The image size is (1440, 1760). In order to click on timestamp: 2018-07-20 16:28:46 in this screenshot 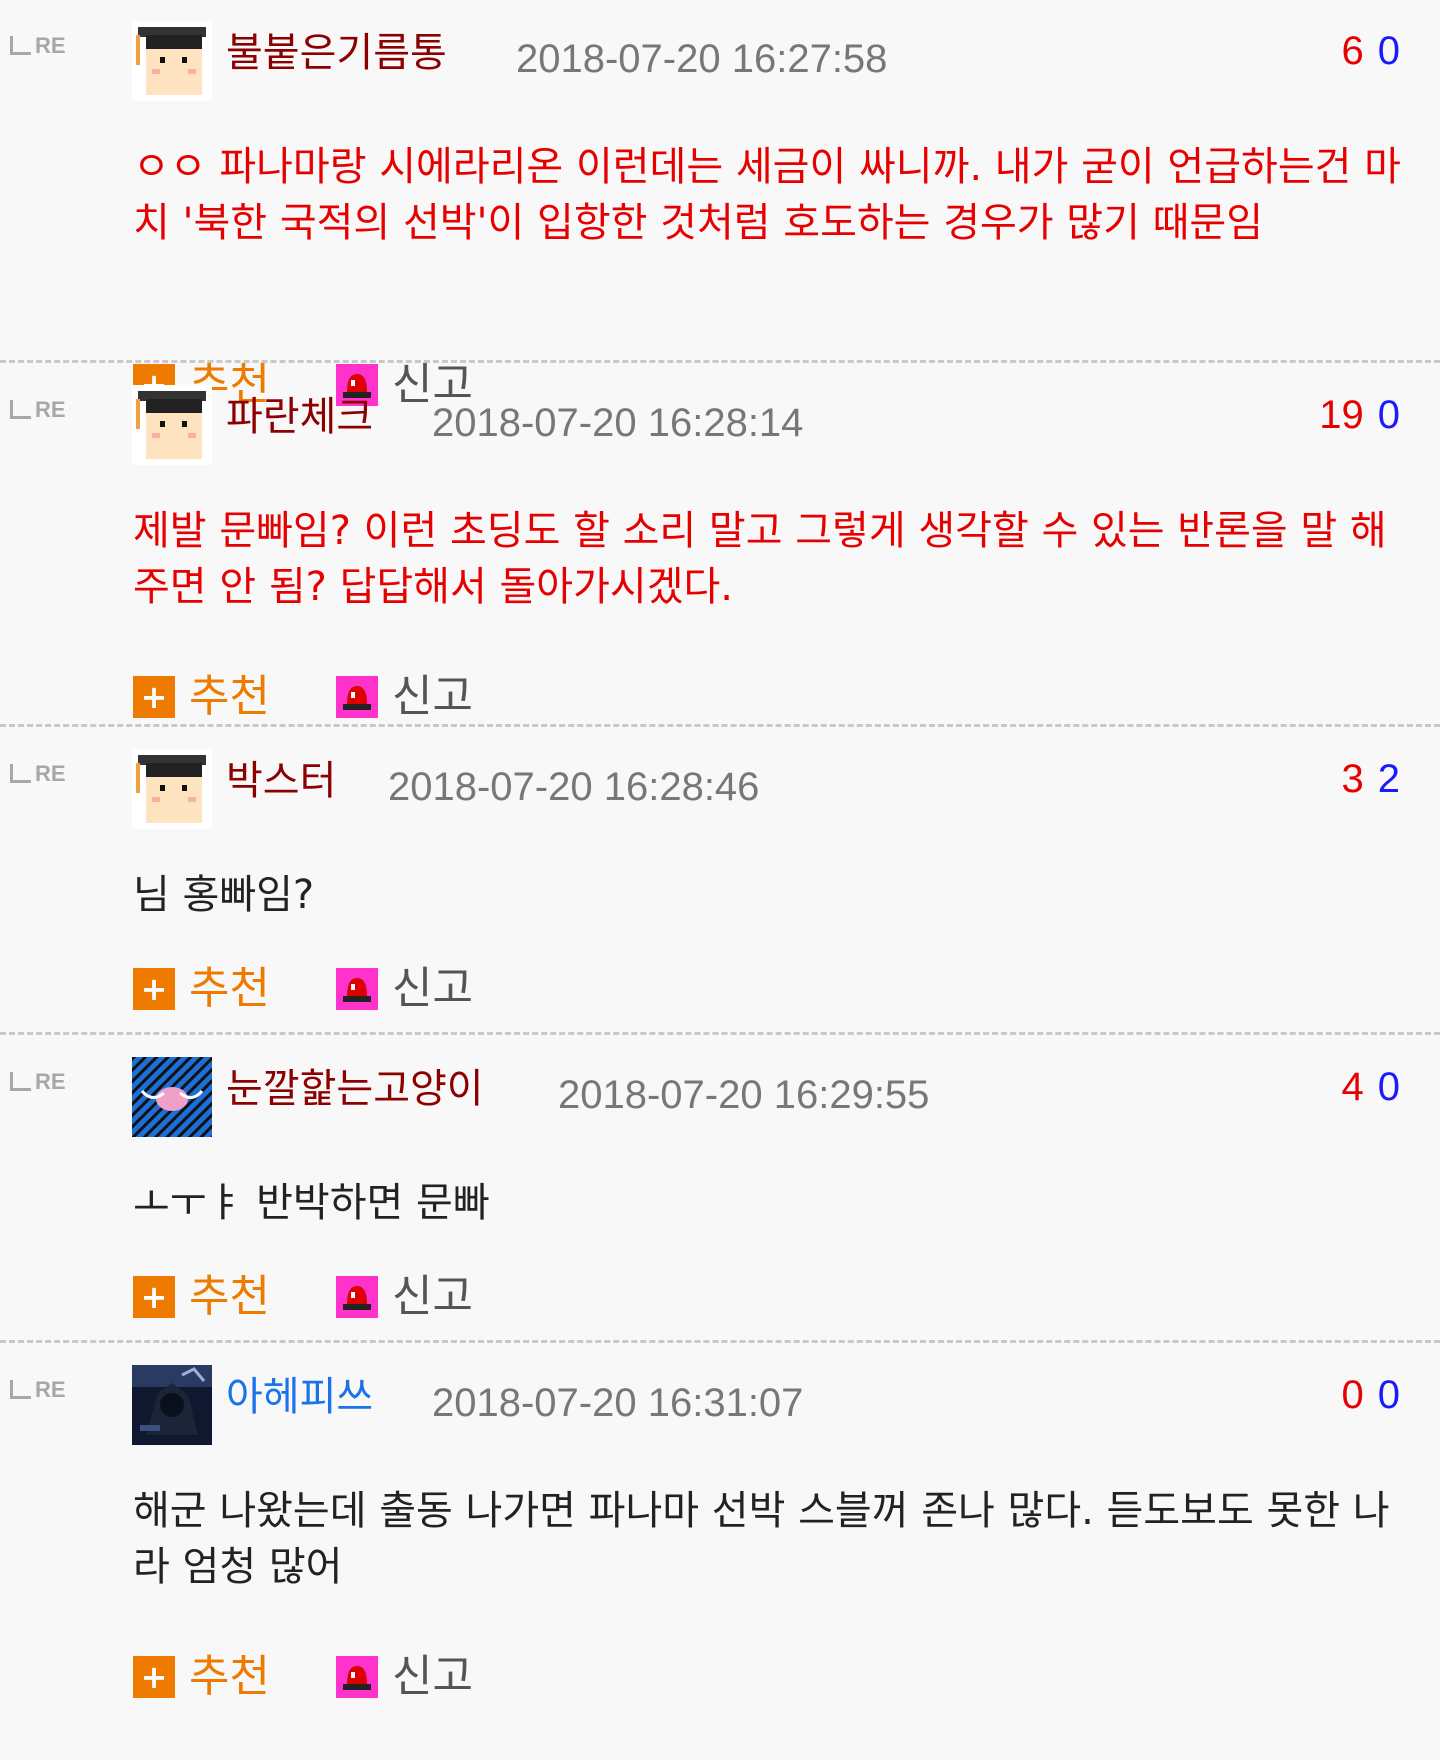, I will do `click(574, 787)`.